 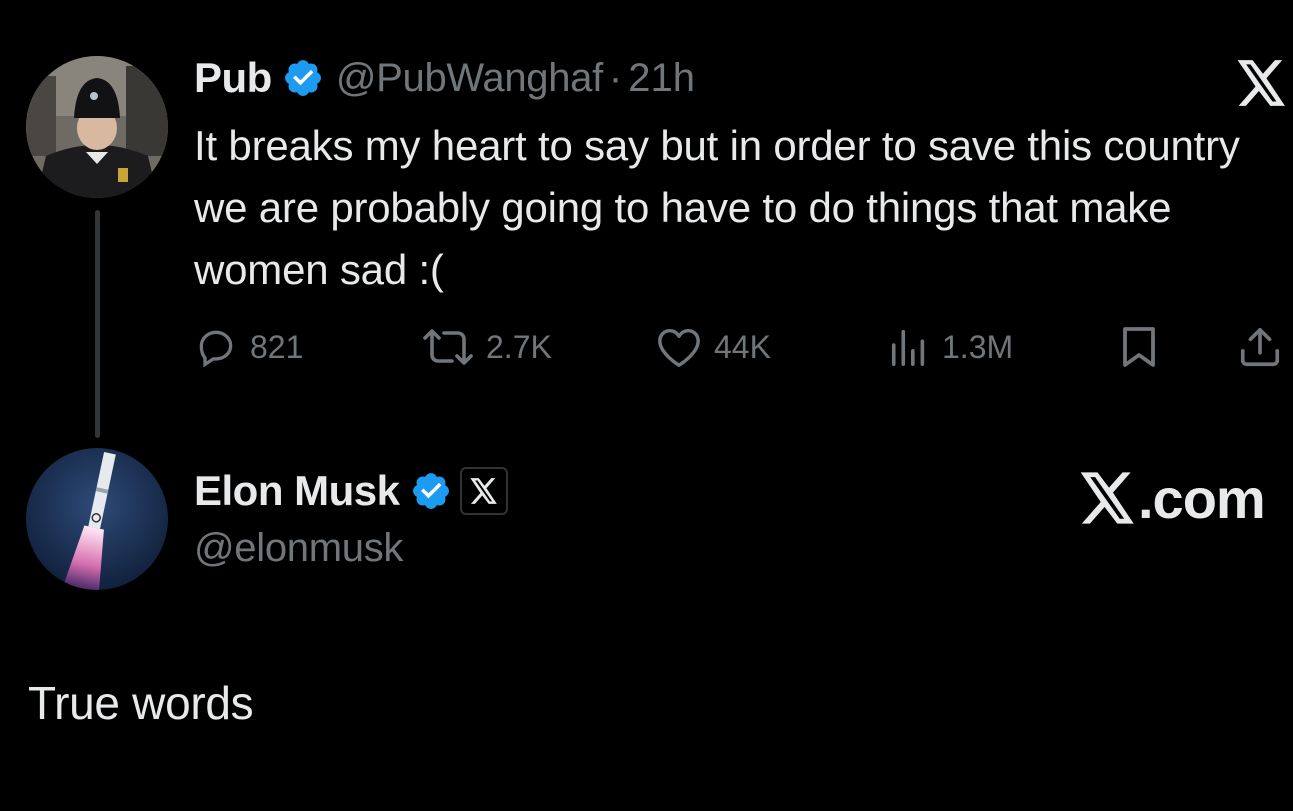 What do you see at coordinates (483, 491) in the screenshot?
I see `x-affiliation-badge-icon` at bounding box center [483, 491].